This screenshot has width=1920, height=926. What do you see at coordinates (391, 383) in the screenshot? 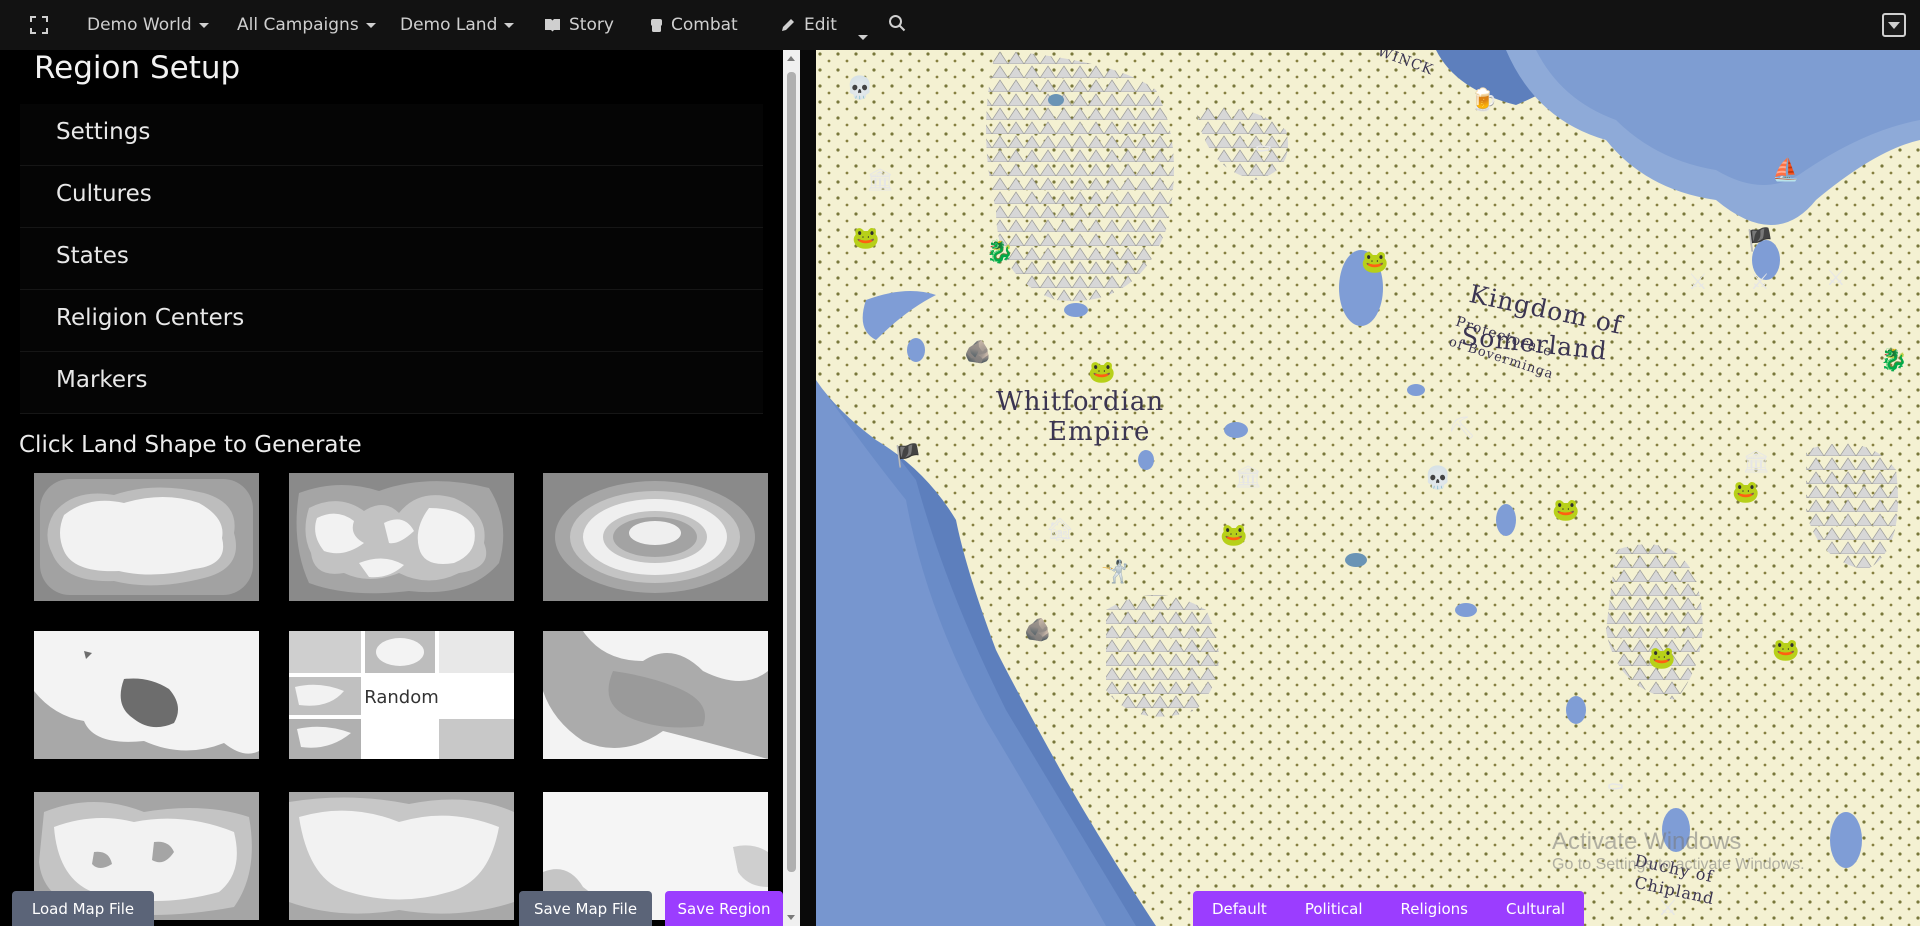
I see `accordion-markers: Markers` at bounding box center [391, 383].